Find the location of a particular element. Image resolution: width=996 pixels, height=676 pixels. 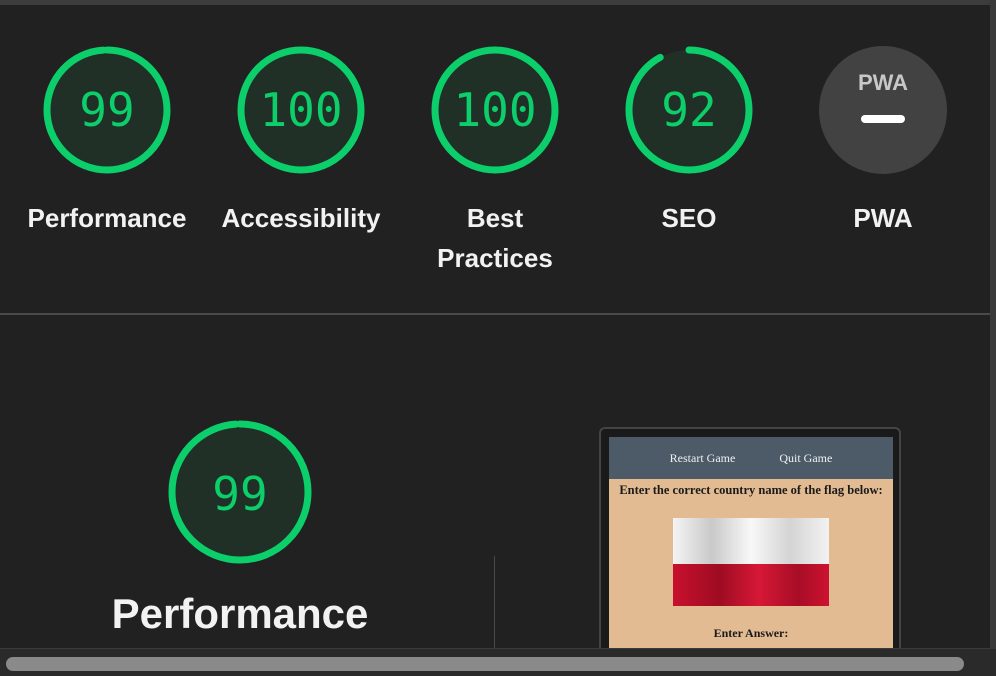

gauge-performance-score: 99 is located at coordinates (106, 110).